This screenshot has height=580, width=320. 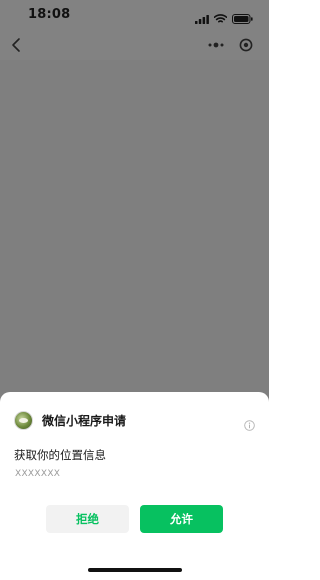 I want to click on target-circle-icon, so click(x=246, y=45).